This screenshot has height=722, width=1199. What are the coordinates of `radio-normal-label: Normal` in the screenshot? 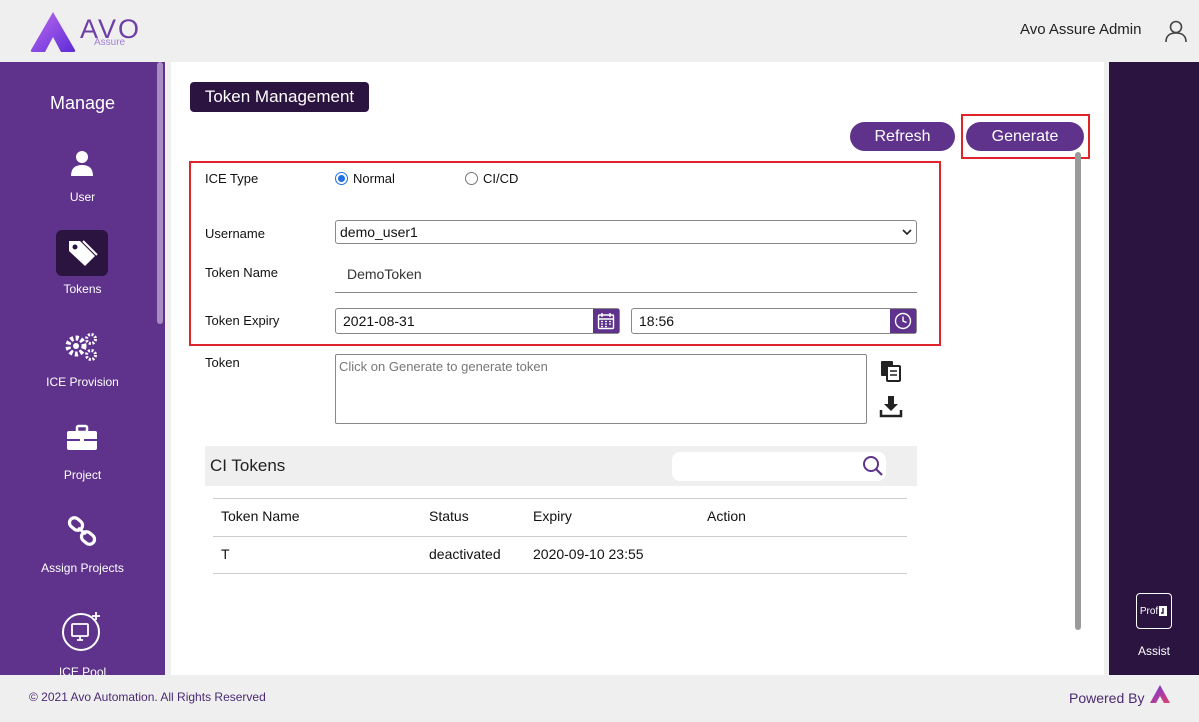 It's located at (374, 178).